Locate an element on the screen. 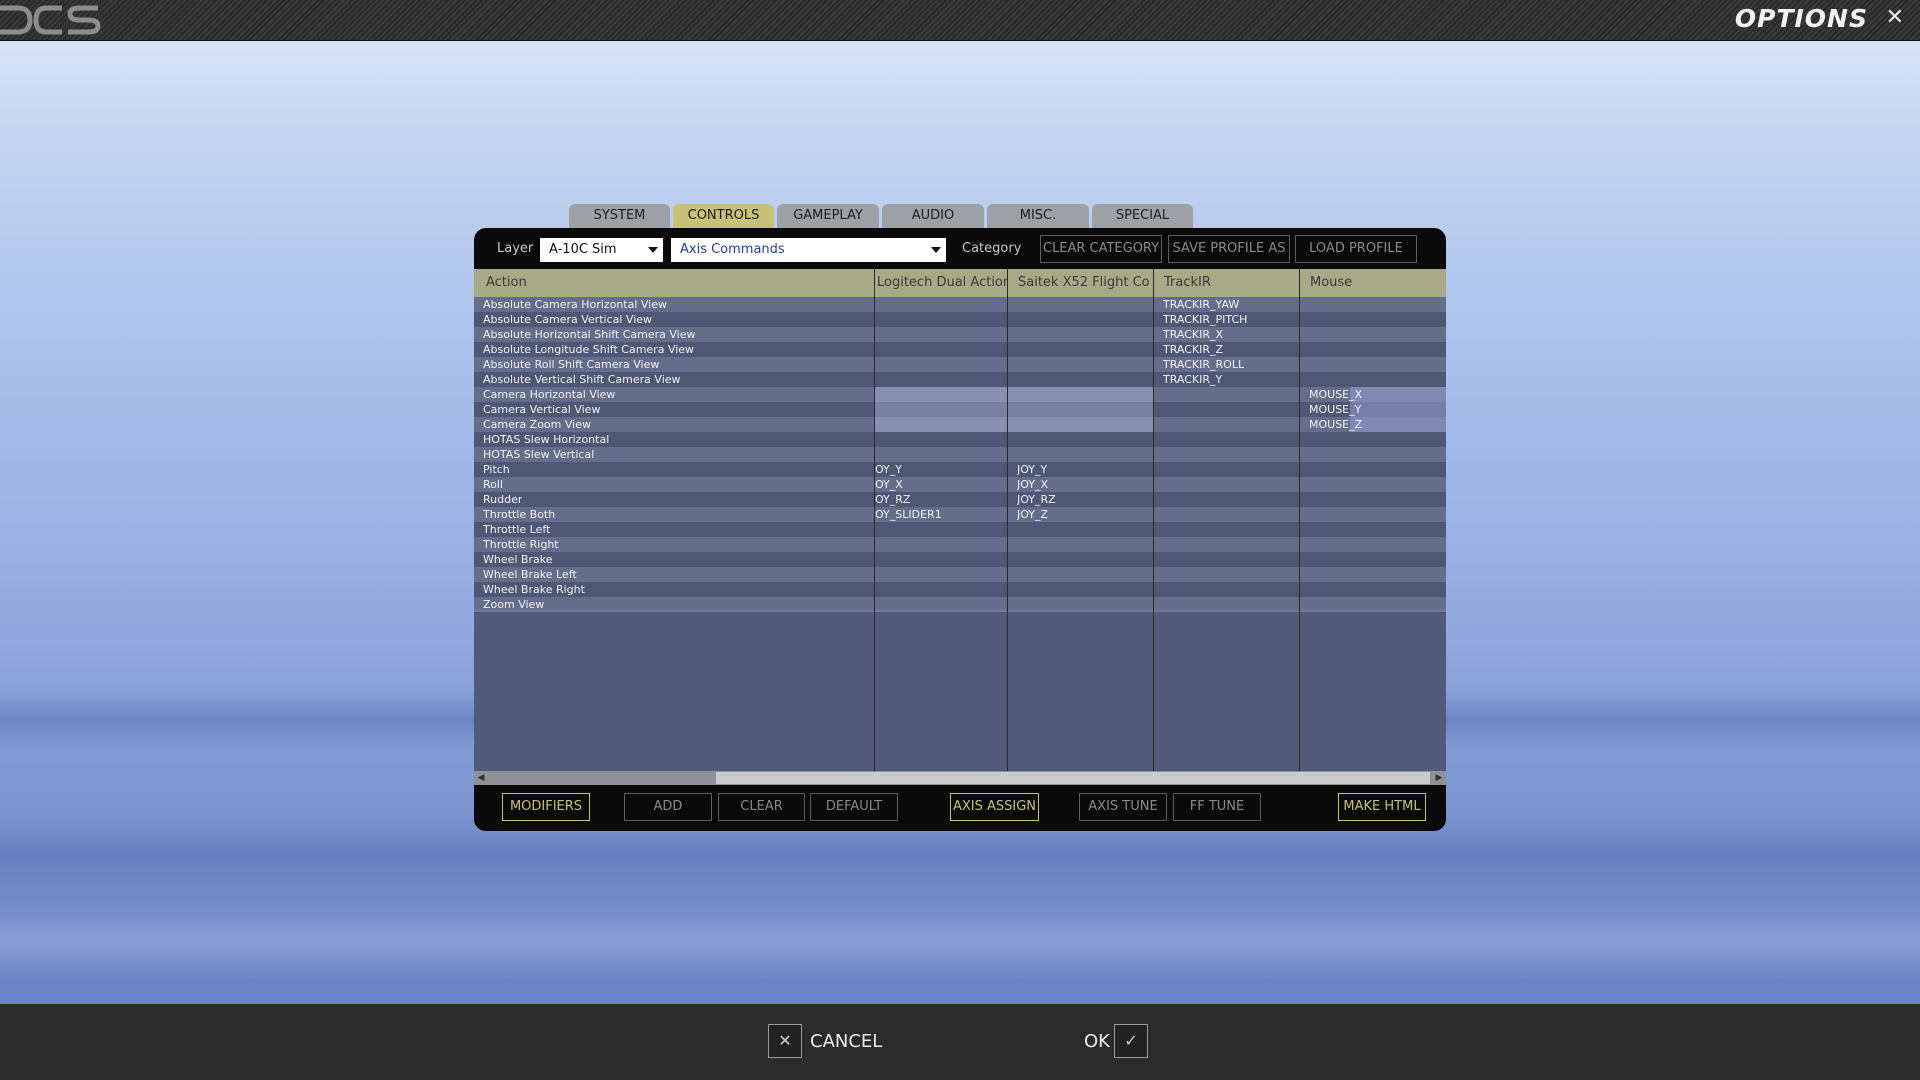  action-cell: HOTAS Slew Horizontal is located at coordinates (546, 439).